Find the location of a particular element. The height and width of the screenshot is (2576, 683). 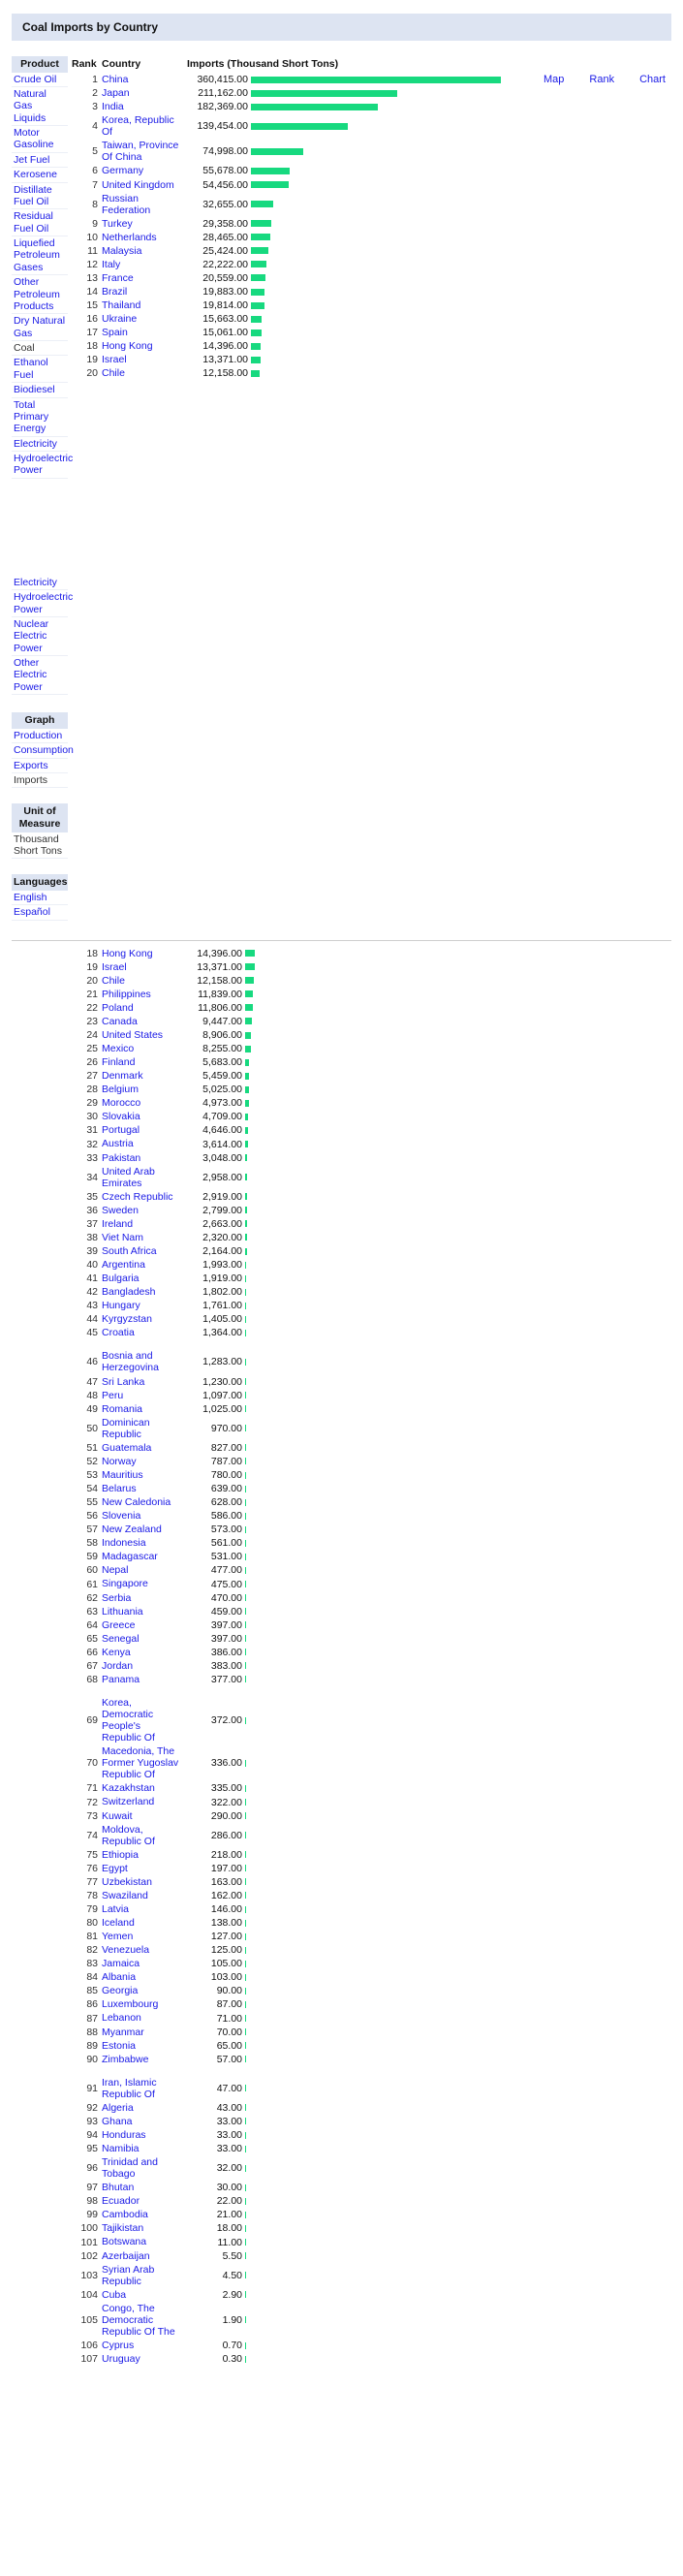

cell-country: Georgia is located at coordinates (141, 1990).